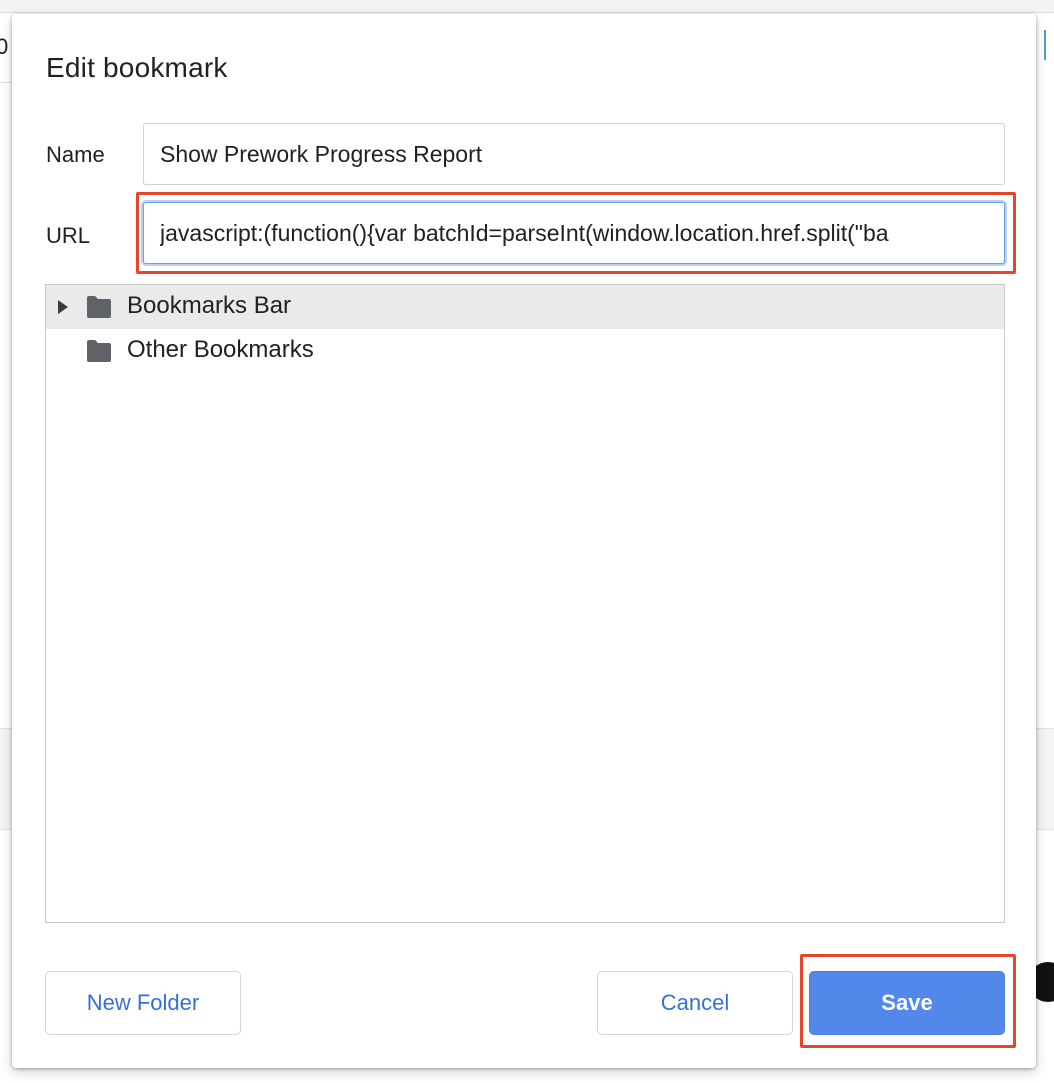 This screenshot has height=1083, width=1054. I want to click on background-divider, so click(6, 82).